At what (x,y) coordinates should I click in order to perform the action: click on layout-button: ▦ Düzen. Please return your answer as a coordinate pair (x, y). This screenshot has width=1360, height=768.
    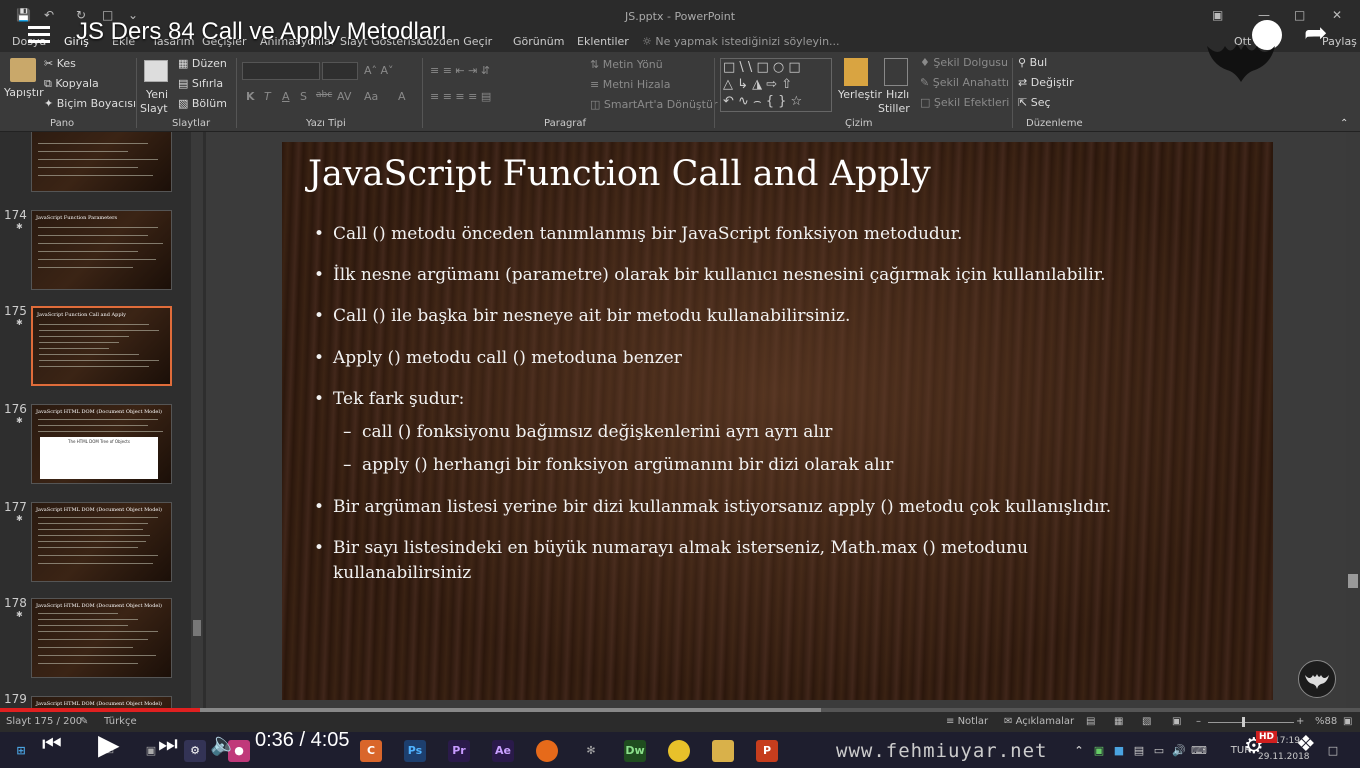
    Looking at the image, I should click on (202, 63).